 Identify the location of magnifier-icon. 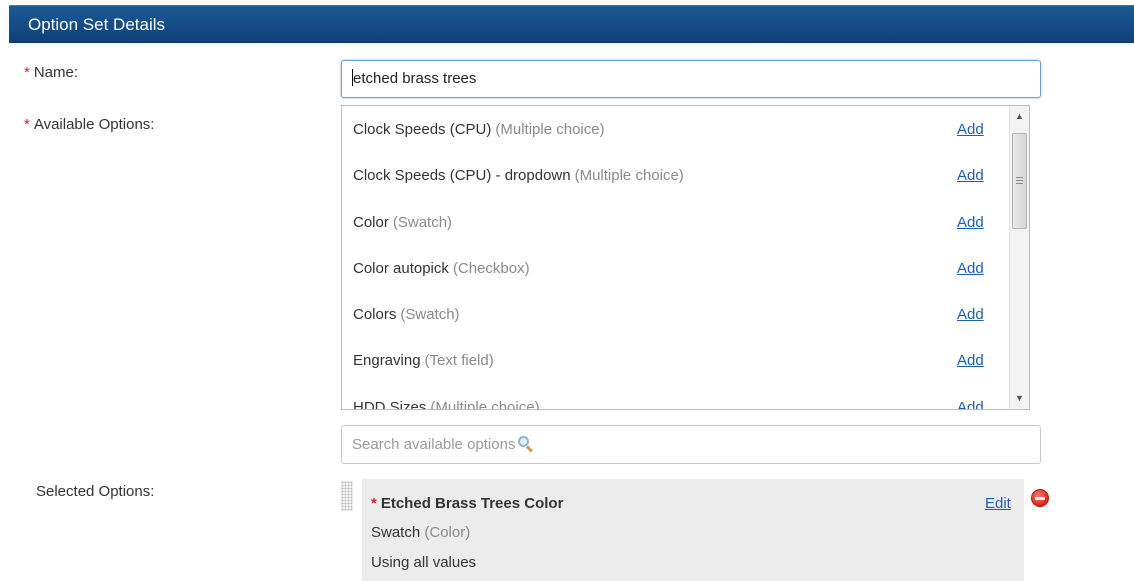
(526, 444).